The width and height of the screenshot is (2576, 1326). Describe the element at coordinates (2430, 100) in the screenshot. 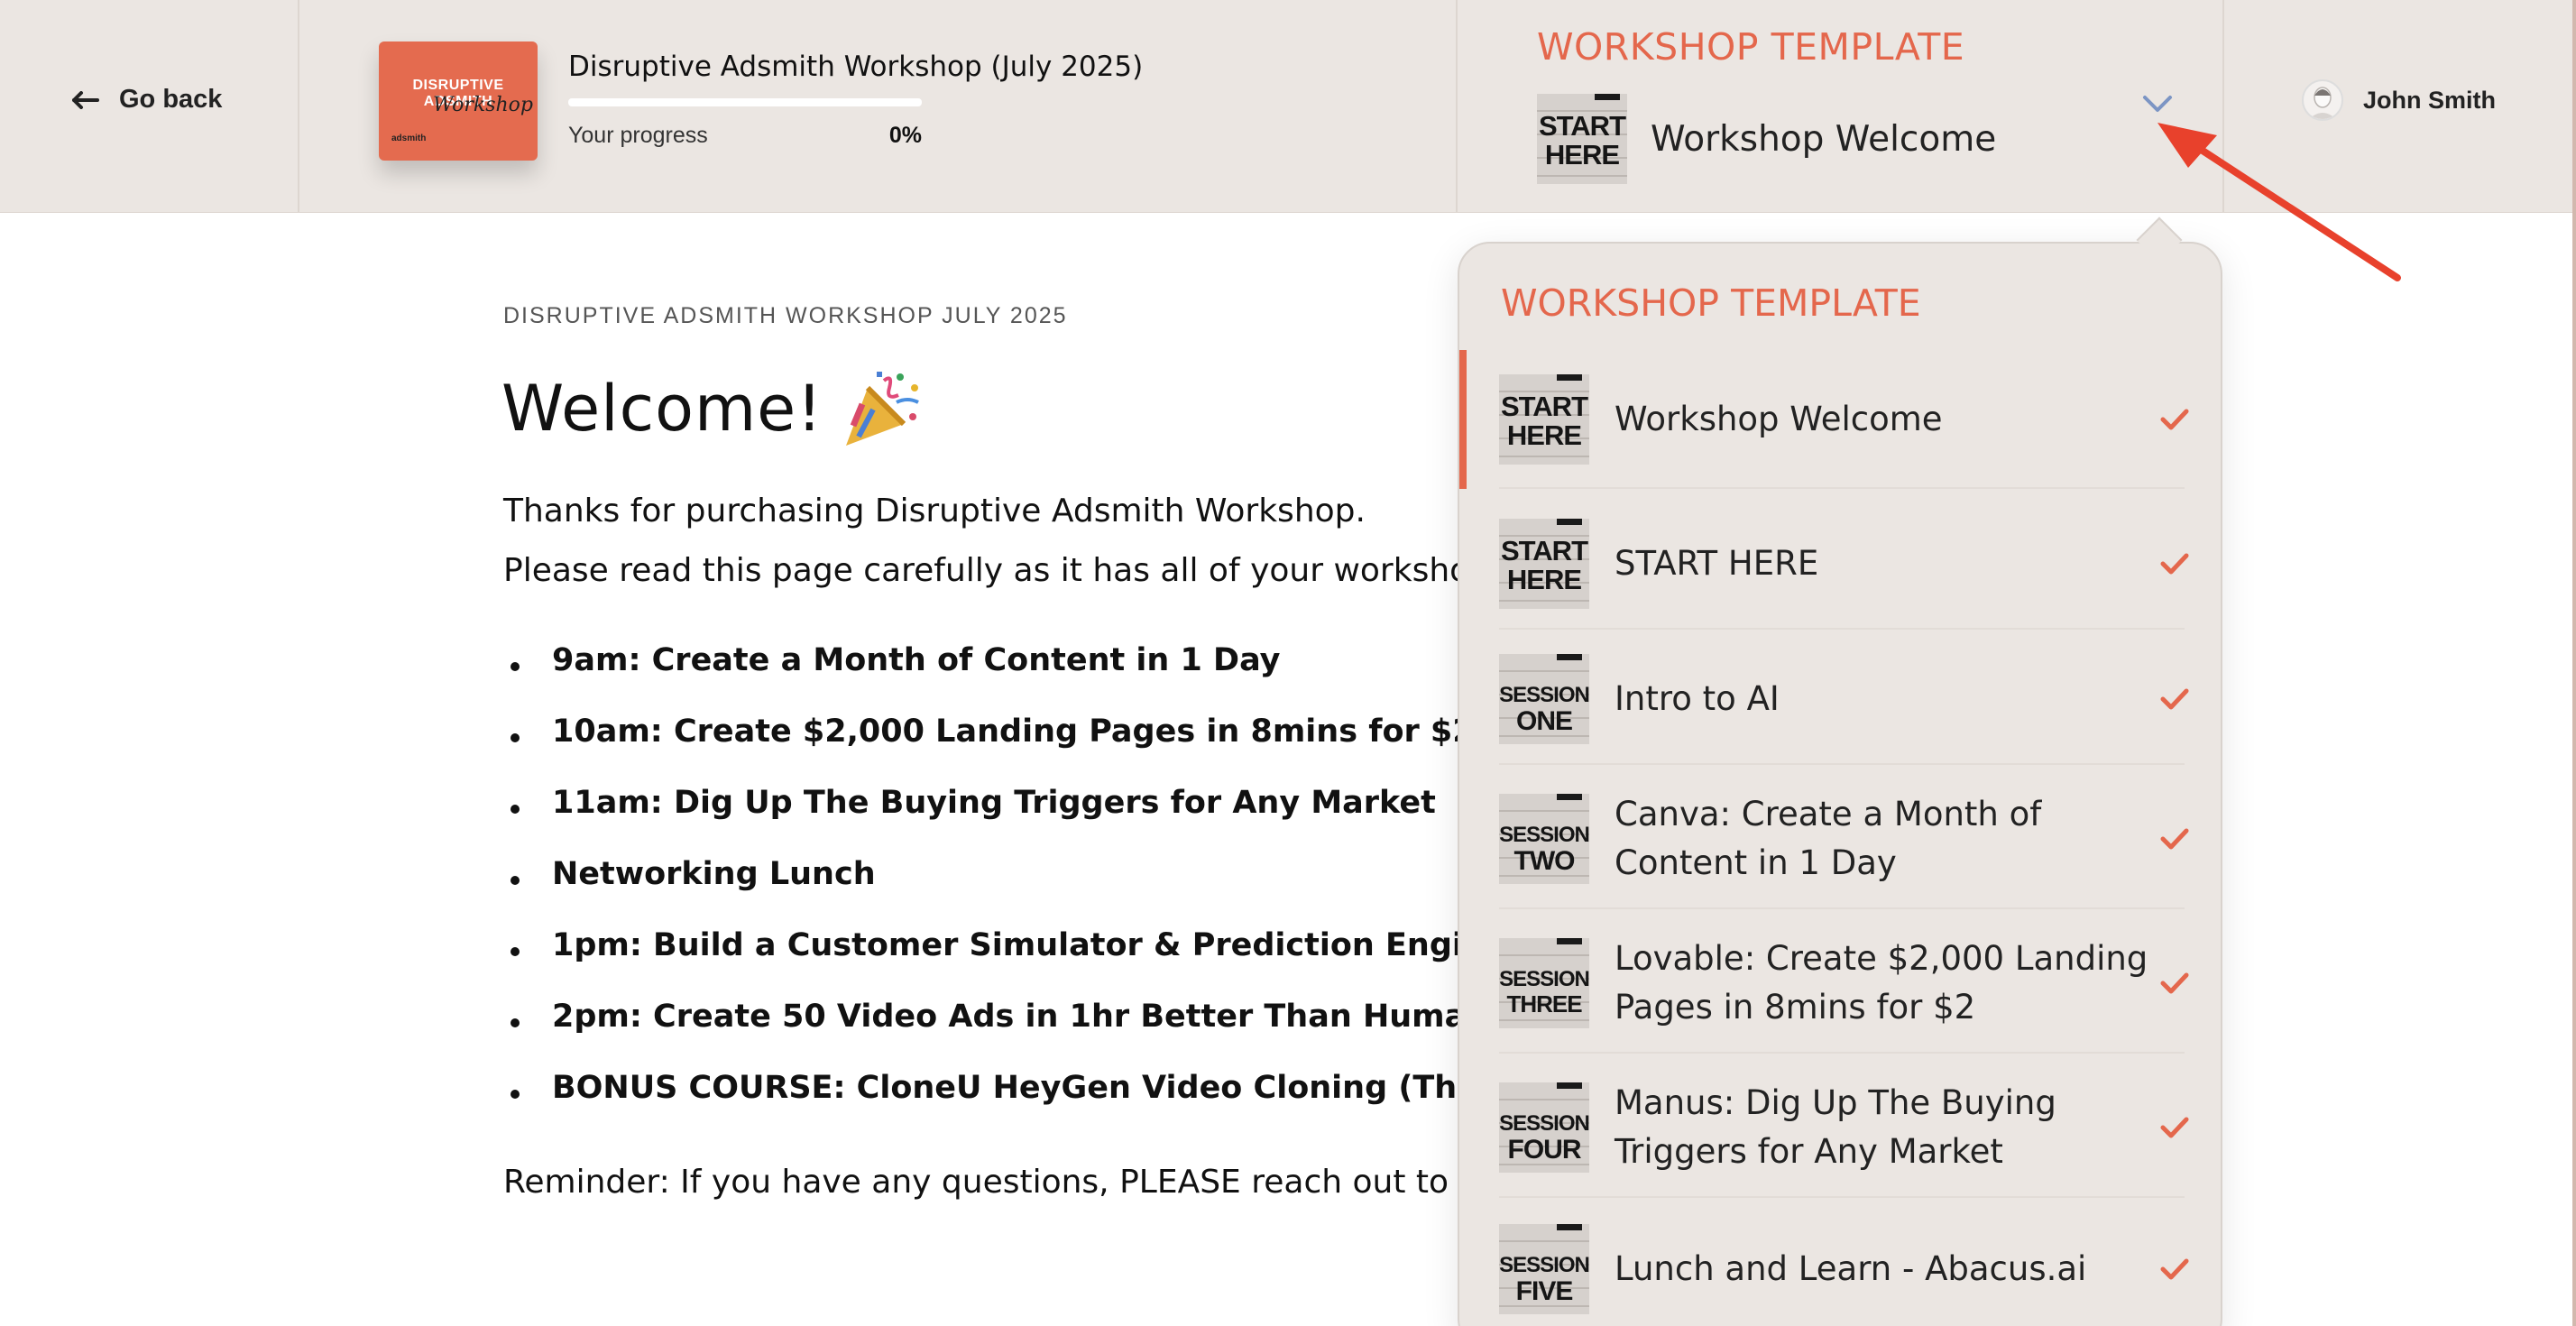

I see `user-name: John Smith` at that location.